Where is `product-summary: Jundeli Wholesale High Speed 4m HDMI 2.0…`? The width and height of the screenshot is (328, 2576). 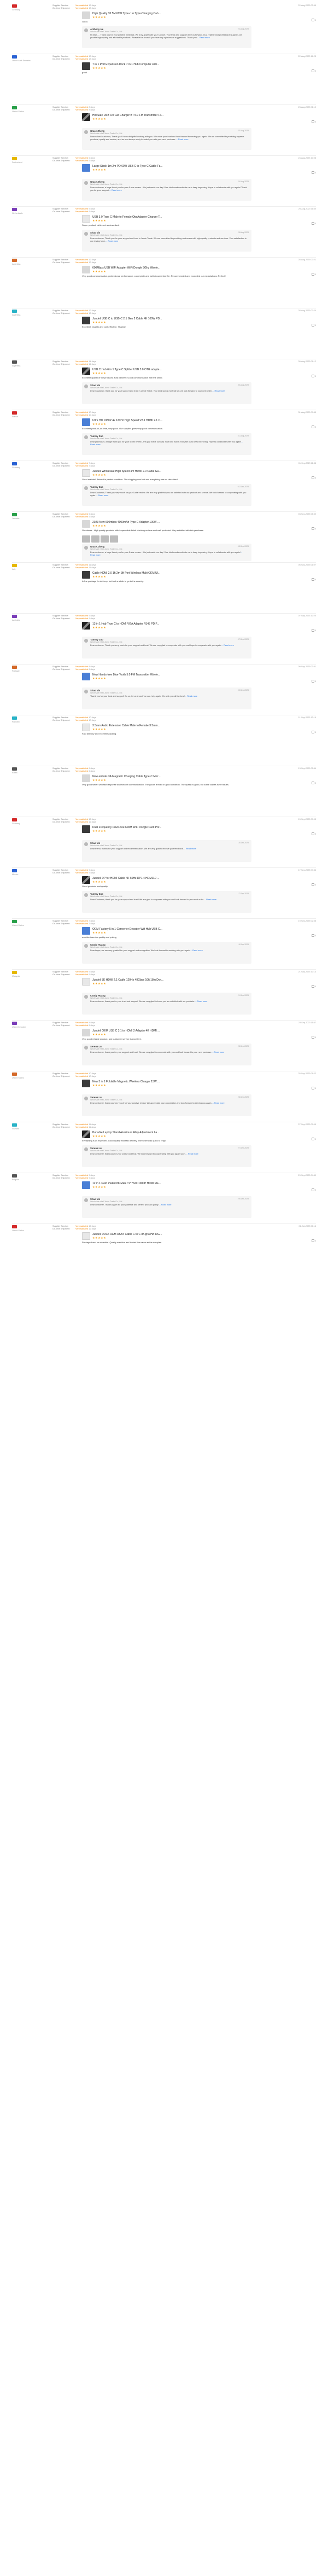 product-summary: Jundeli Wholesale High Speed 4m HDMI 2.0… is located at coordinates (172, 473).